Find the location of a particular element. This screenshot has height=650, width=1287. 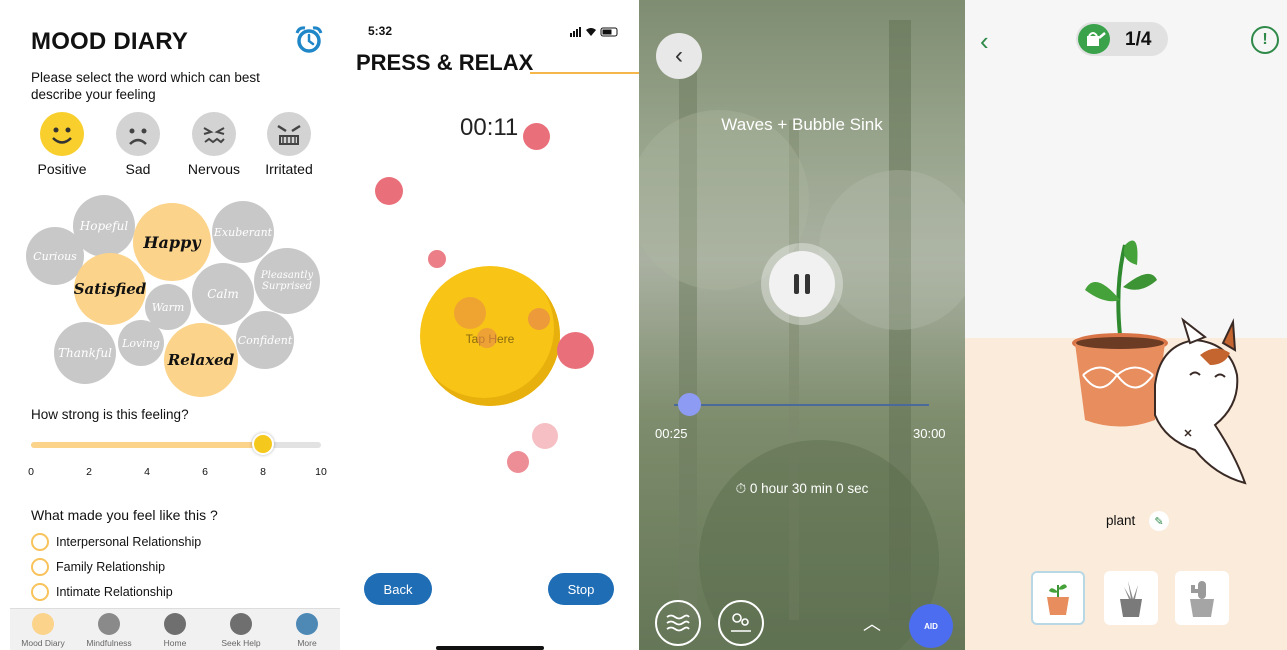

tick-label: 10 is located at coordinates (321, 472).